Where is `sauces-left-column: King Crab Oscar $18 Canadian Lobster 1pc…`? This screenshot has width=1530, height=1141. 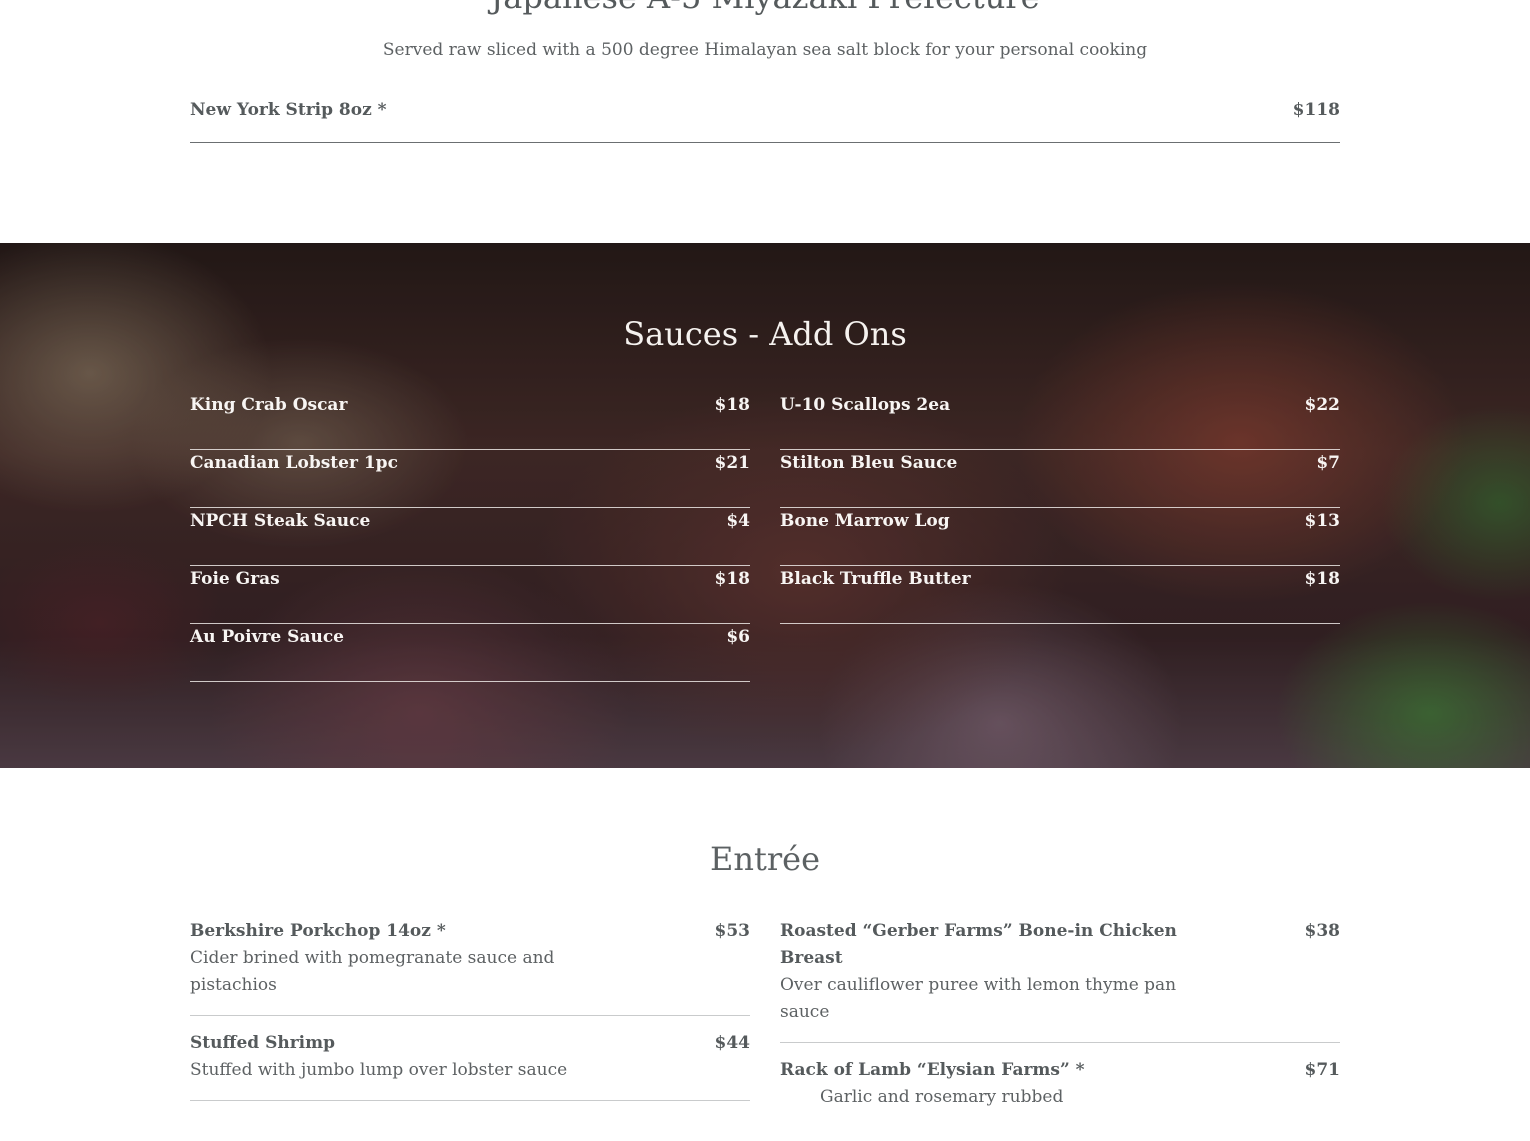
sauces-left-column: King Crab Oscar $18 Canadian Lobster 1pc… is located at coordinates (470, 538).